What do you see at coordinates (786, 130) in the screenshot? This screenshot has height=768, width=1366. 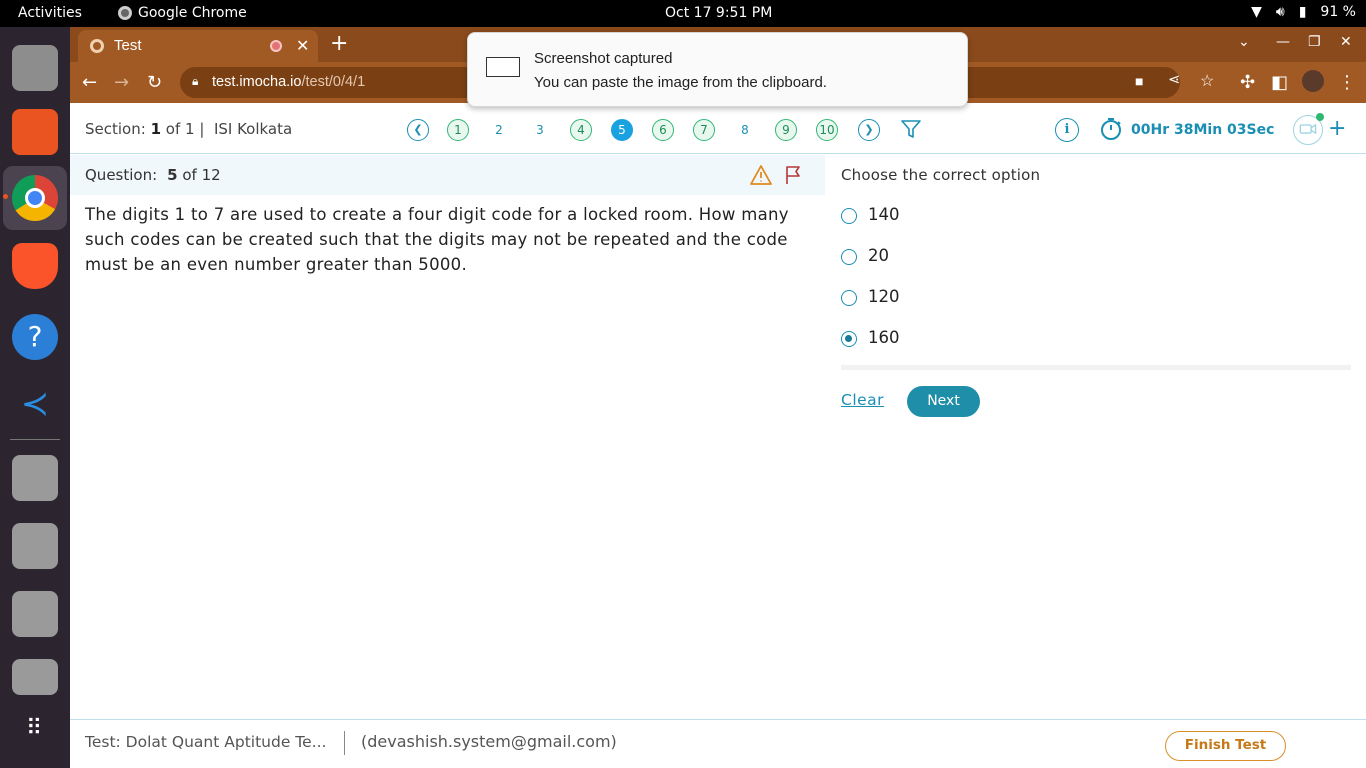 I see `question-nav-9: 9` at bounding box center [786, 130].